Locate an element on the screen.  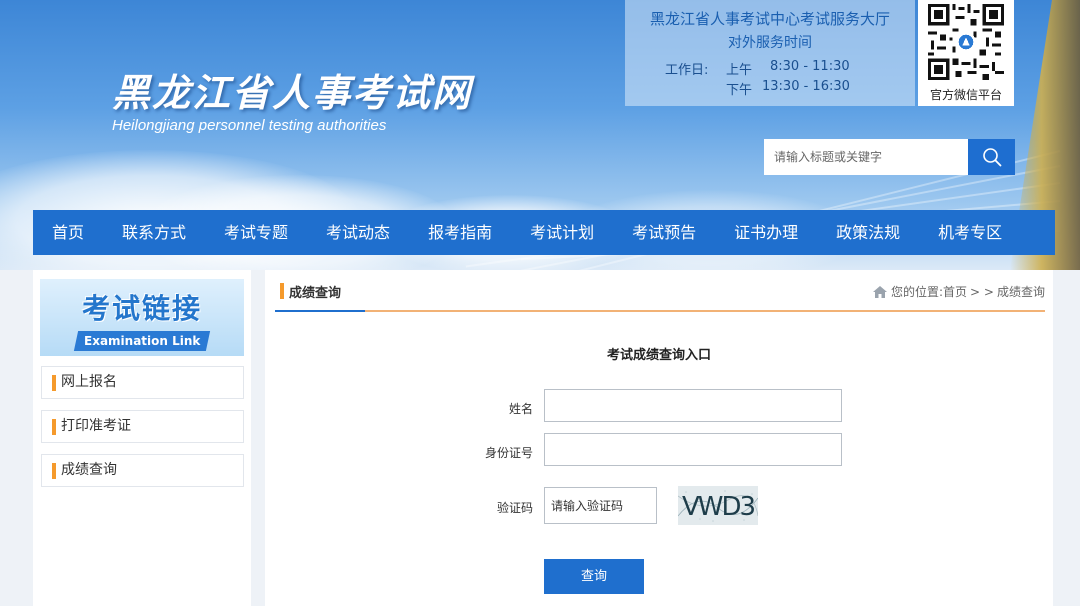
name-field is located at coordinates (693, 405).